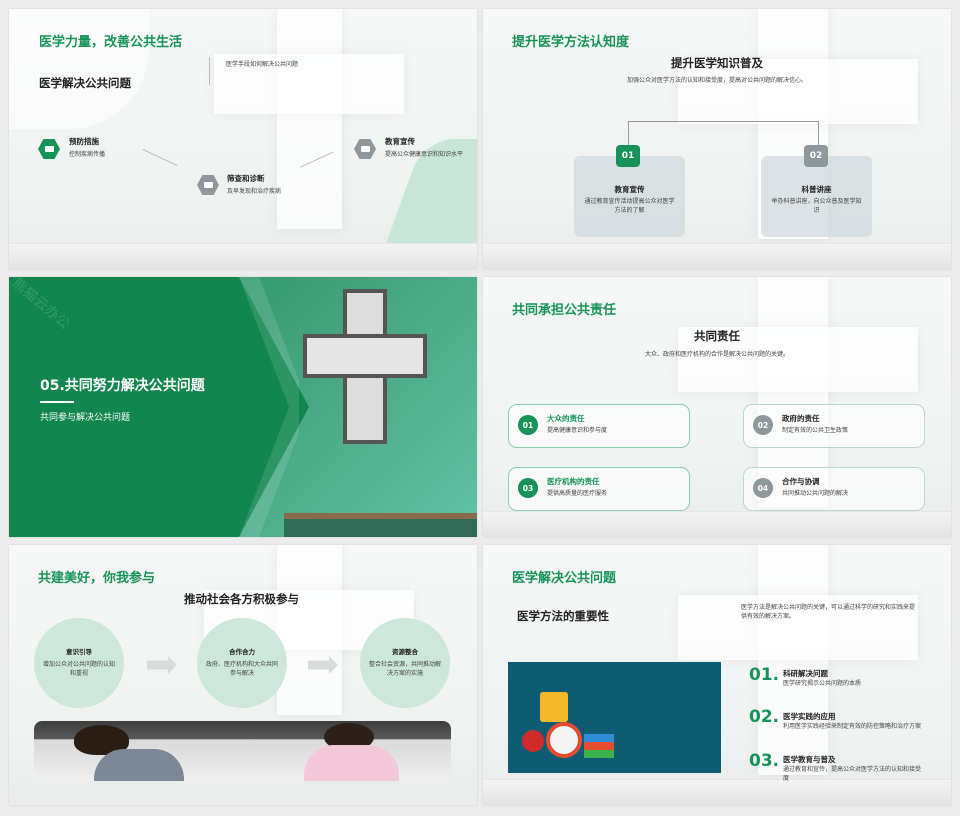  I want to click on item-desc: 提供高质量的医疗服务, so click(577, 493).